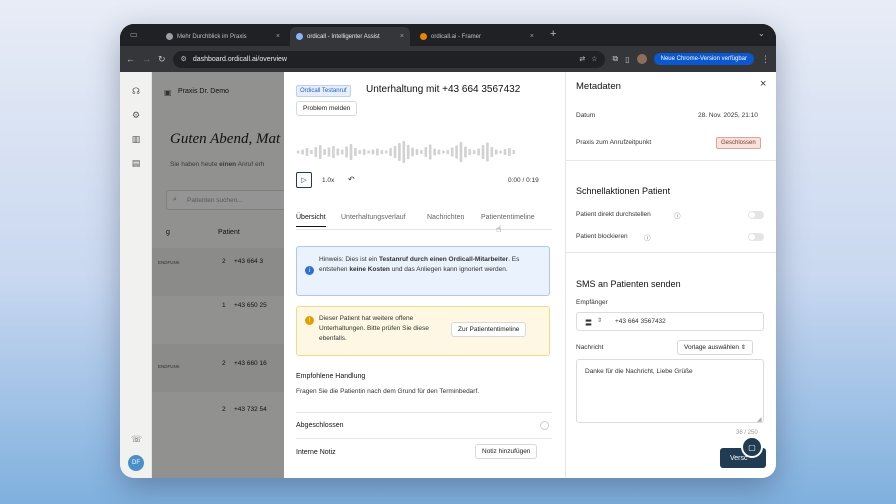  I want to click on message-text: Danke für die Nachricht, Liebe Grüße, so click(639, 371).